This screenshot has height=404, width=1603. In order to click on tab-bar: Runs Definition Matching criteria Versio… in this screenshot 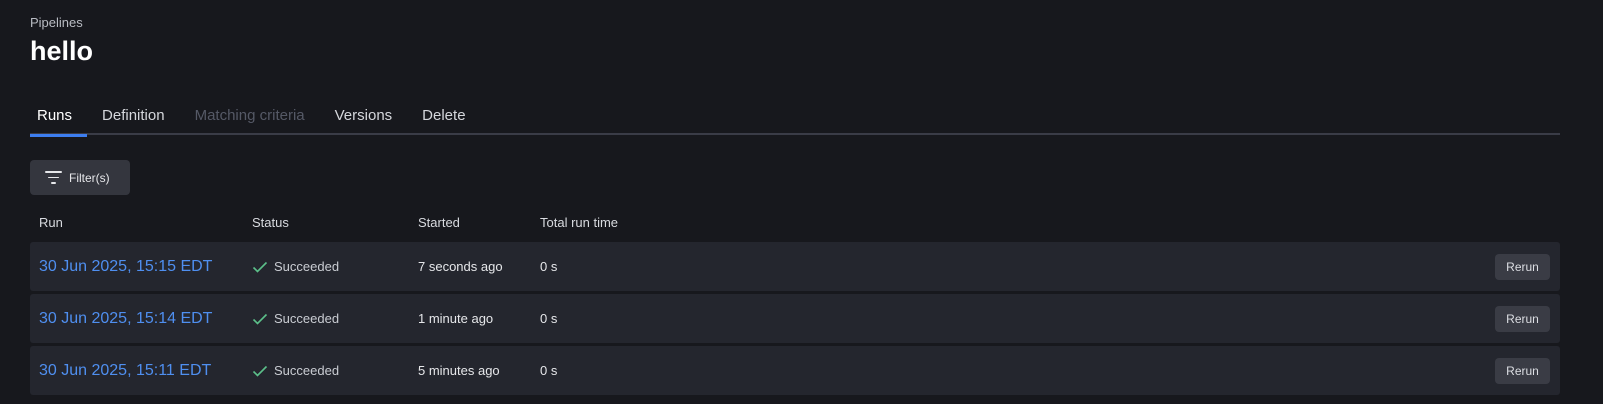, I will do `click(795, 120)`.